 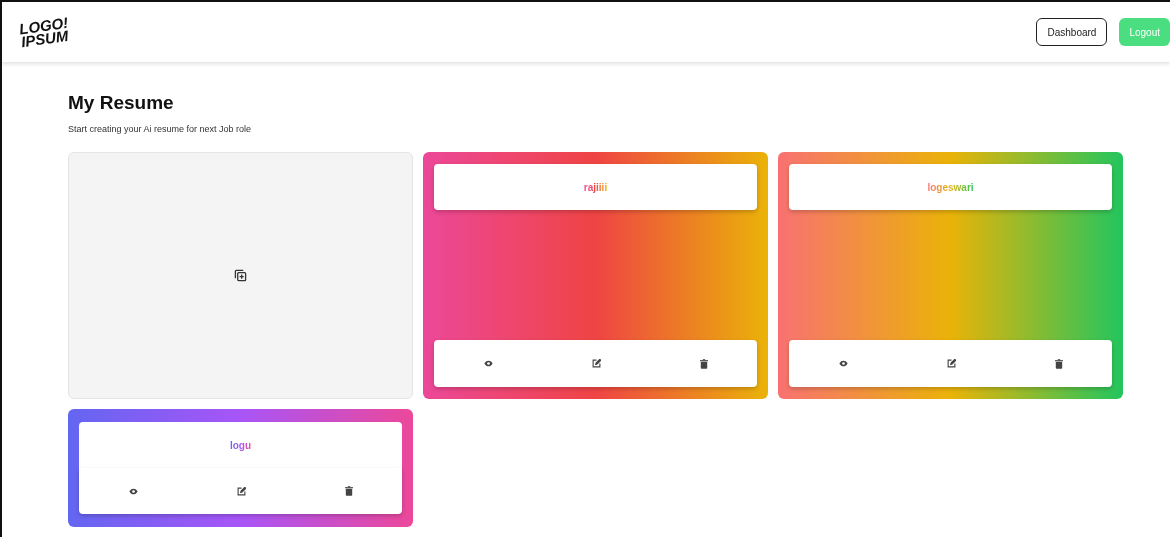 I want to click on resume-title: logu, so click(x=240, y=445).